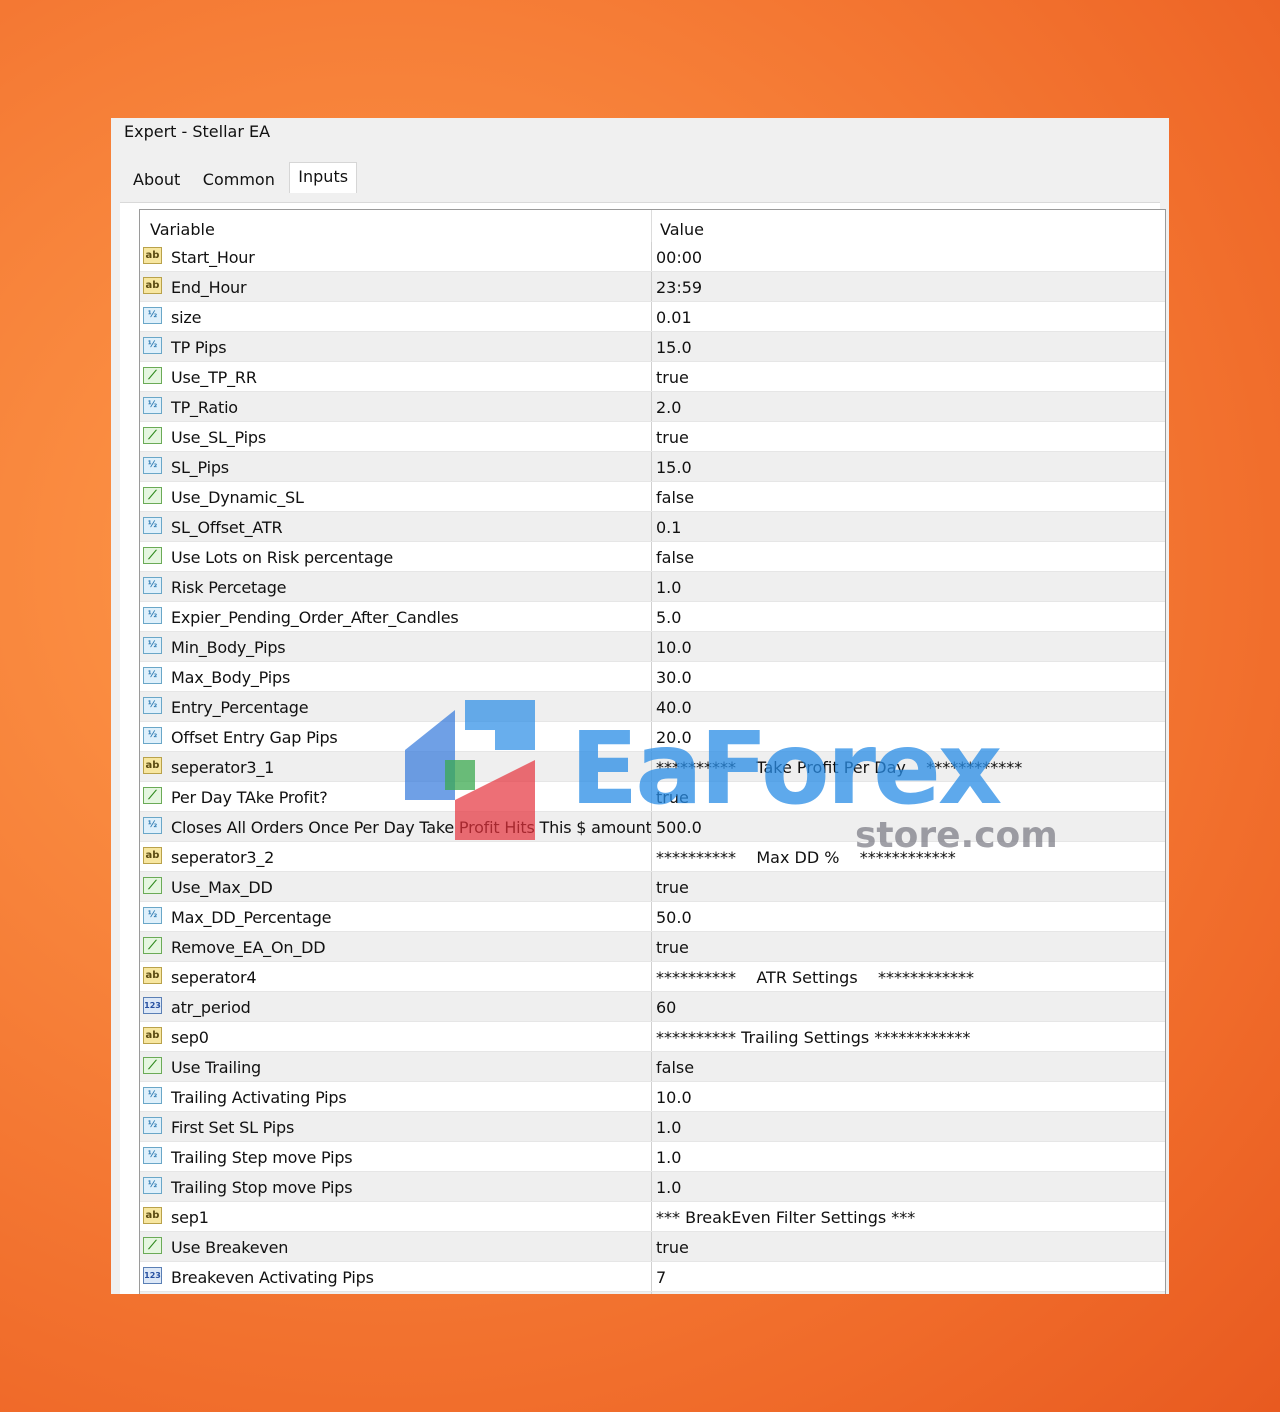 The height and width of the screenshot is (1412, 1280). Describe the element at coordinates (661, 1277) in the screenshot. I see `variable-value: 7` at that location.